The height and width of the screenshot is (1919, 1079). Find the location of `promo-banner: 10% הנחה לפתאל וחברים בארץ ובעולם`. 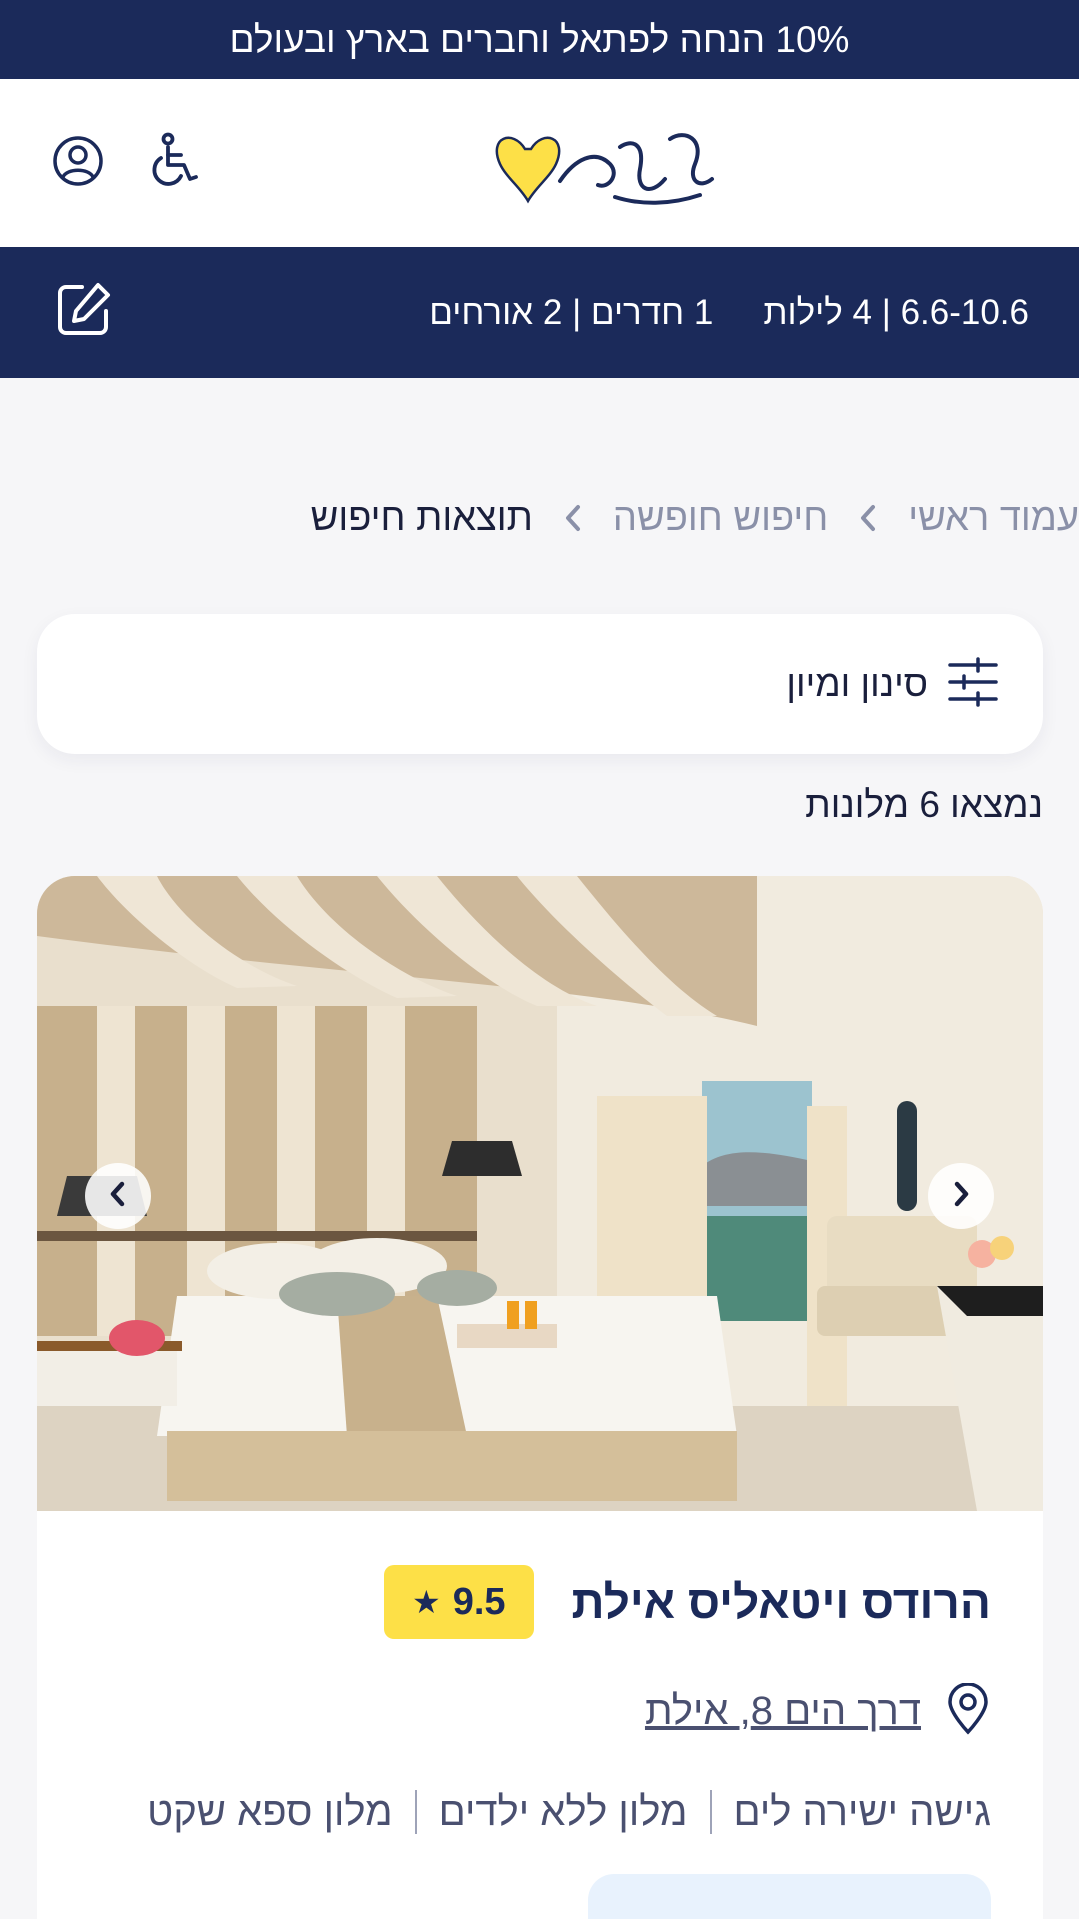

promo-banner: 10% הנחה לפתאל וחברים בארץ ובעולם is located at coordinates (539, 39).